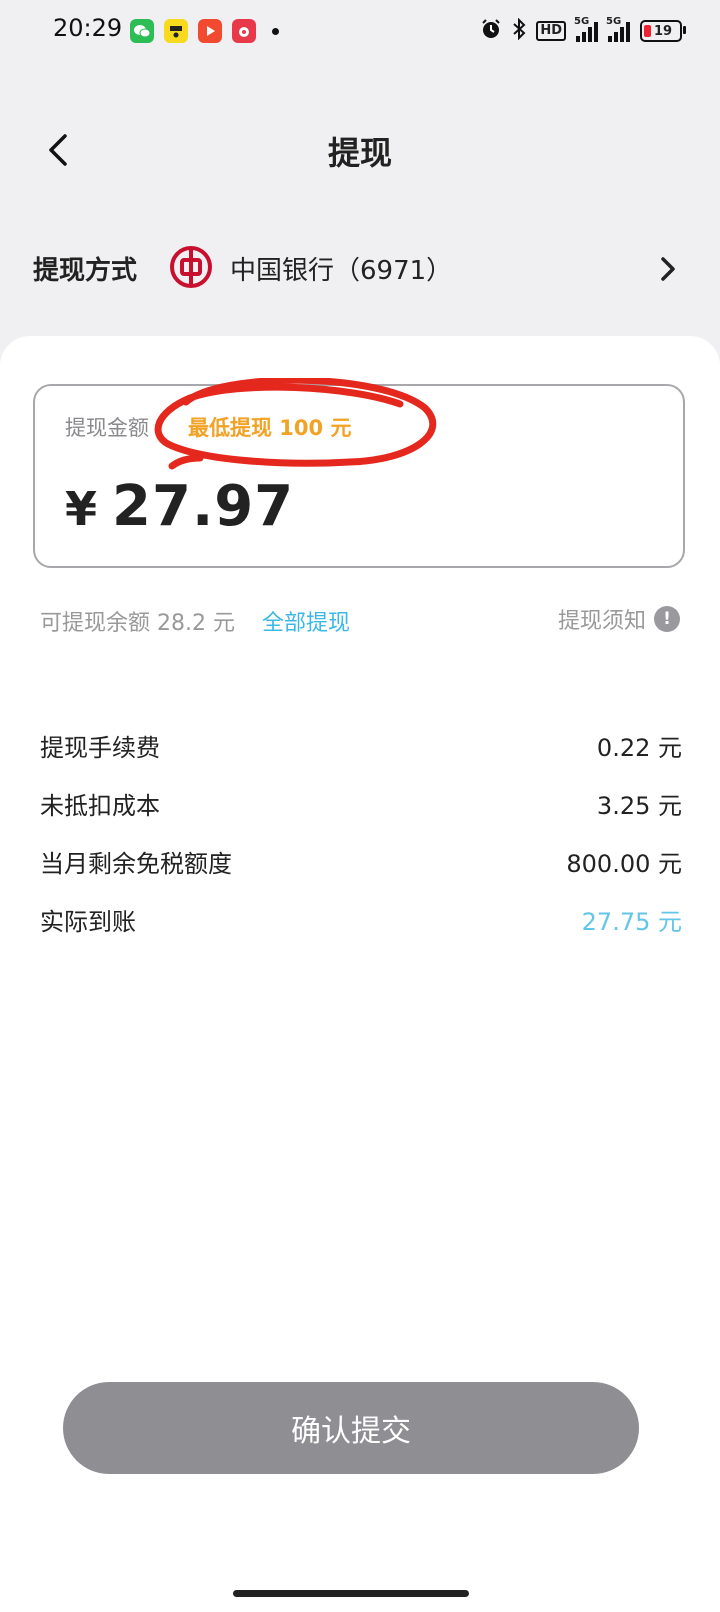 This screenshot has width=720, height=1612. I want to click on page-title: 提现, so click(359, 153).